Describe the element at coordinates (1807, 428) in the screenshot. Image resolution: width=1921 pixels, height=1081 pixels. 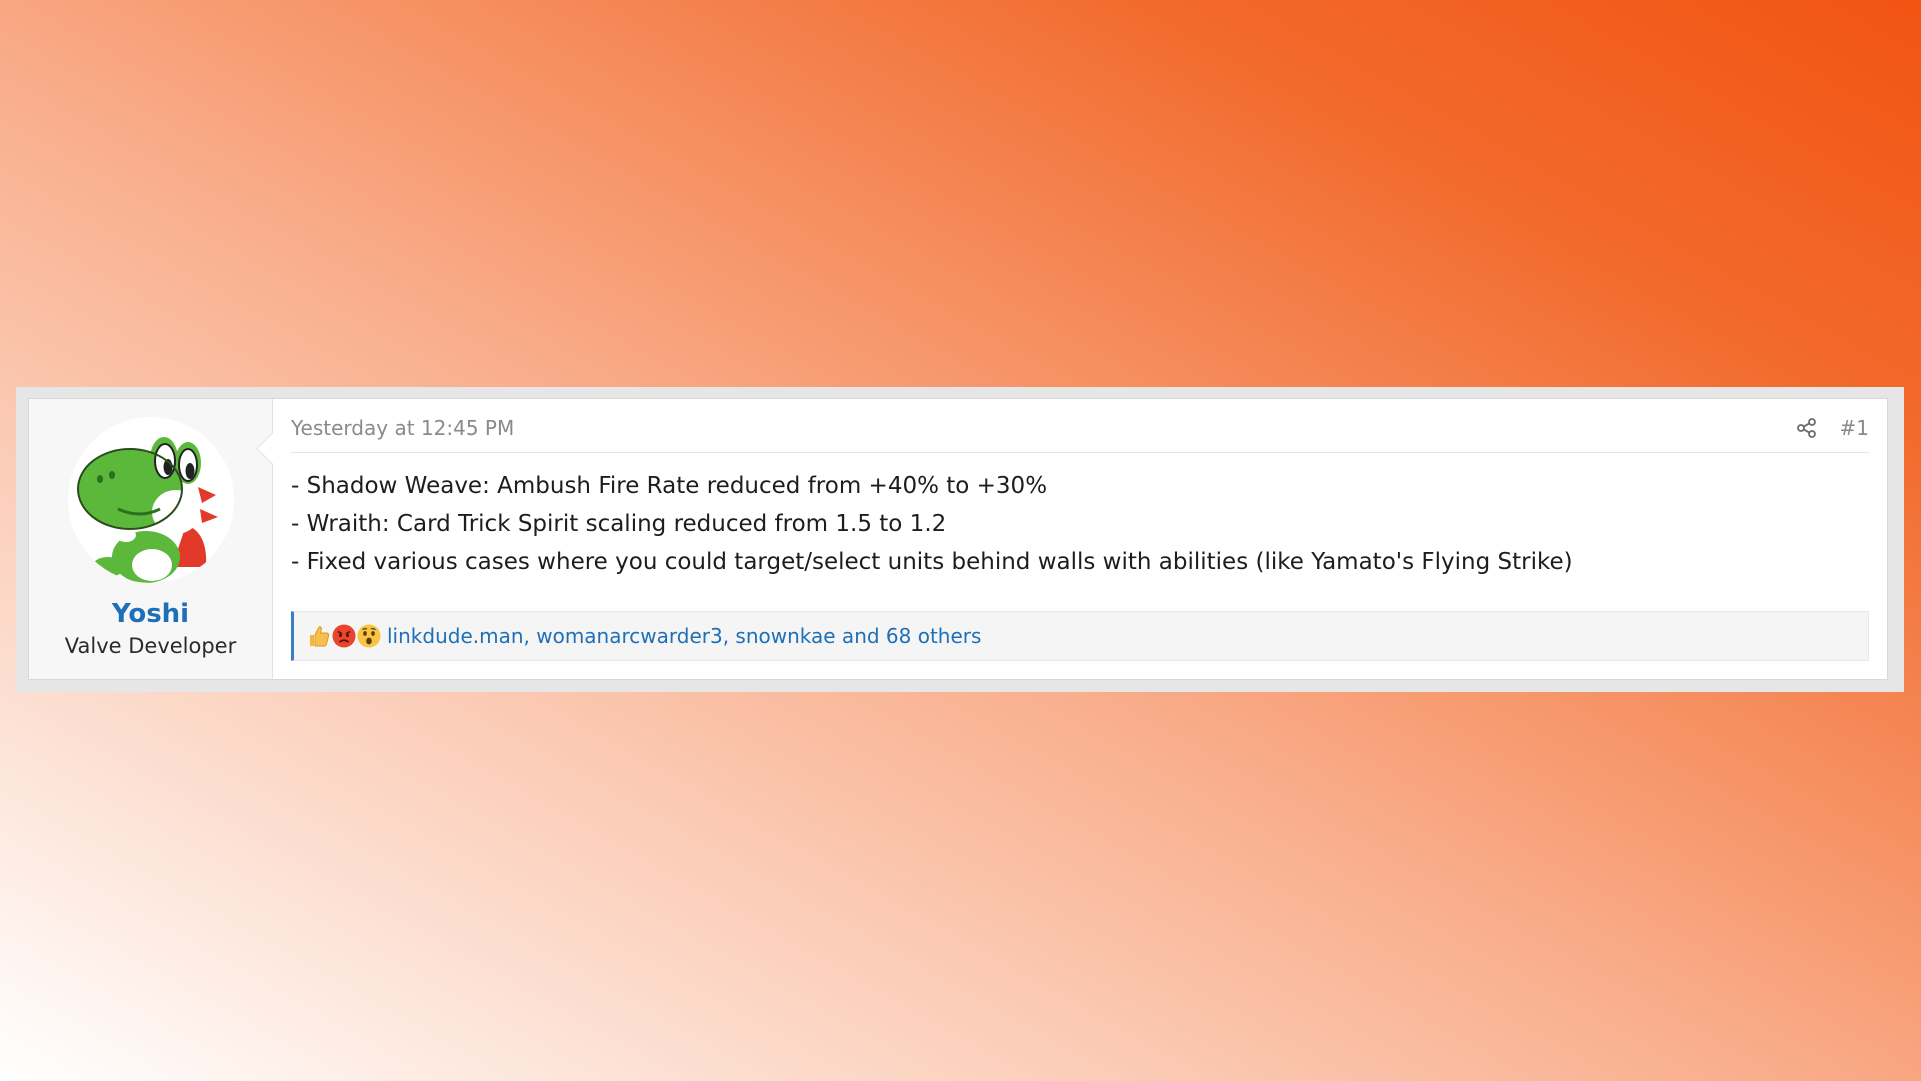
I see `share-icon` at that location.